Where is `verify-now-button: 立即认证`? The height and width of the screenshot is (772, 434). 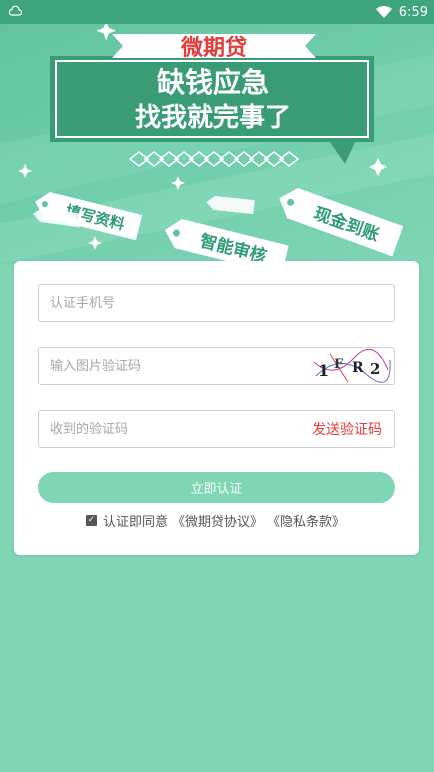 verify-now-button: 立即认证 is located at coordinates (216, 487).